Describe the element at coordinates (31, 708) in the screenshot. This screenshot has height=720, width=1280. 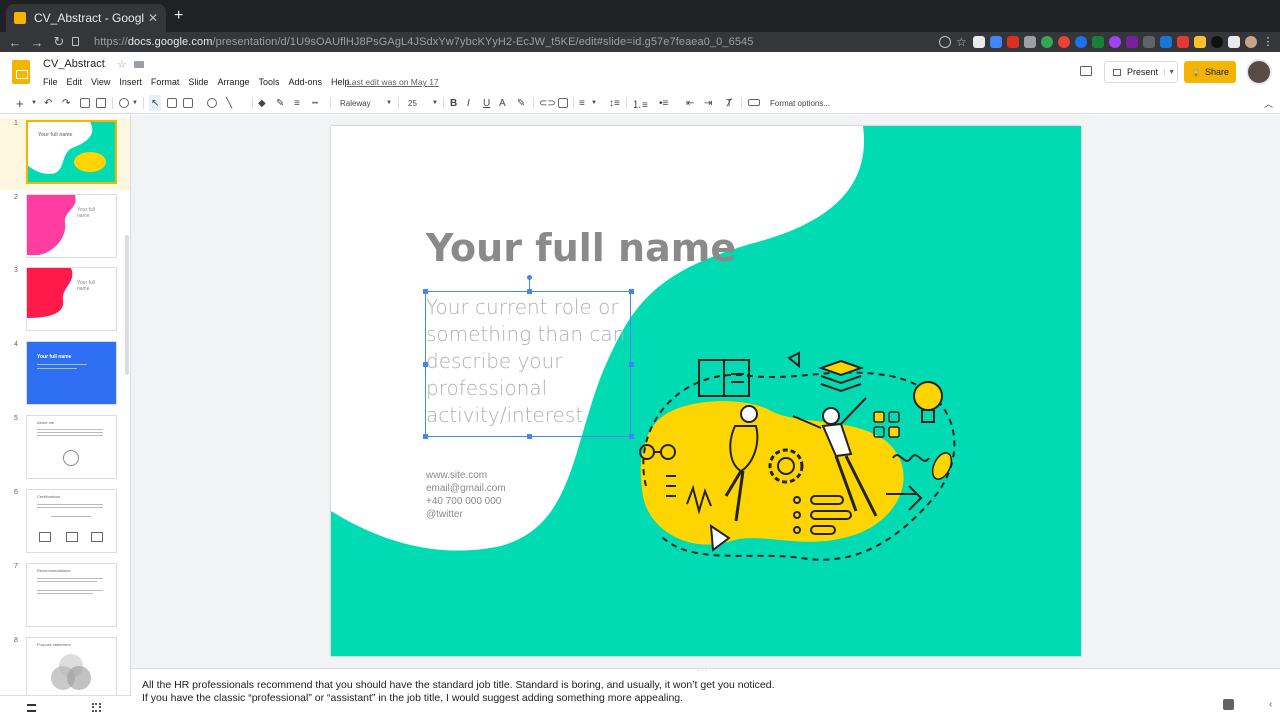
I see `list-view-icon` at that location.